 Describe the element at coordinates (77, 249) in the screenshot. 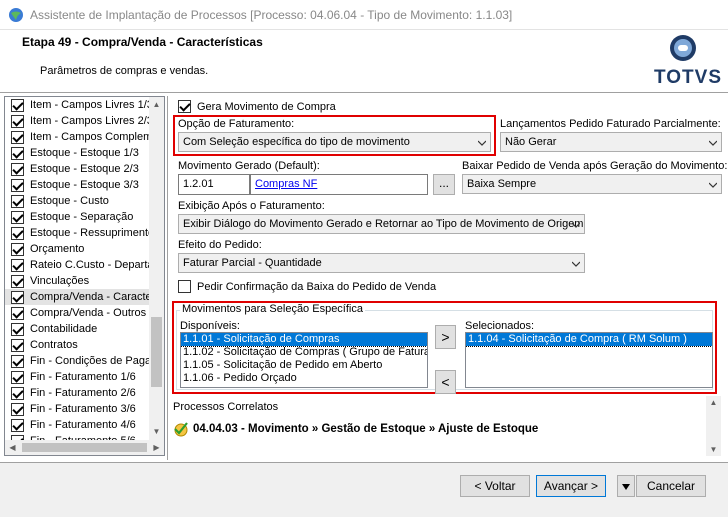

I see `step-item: Orçamento` at that location.